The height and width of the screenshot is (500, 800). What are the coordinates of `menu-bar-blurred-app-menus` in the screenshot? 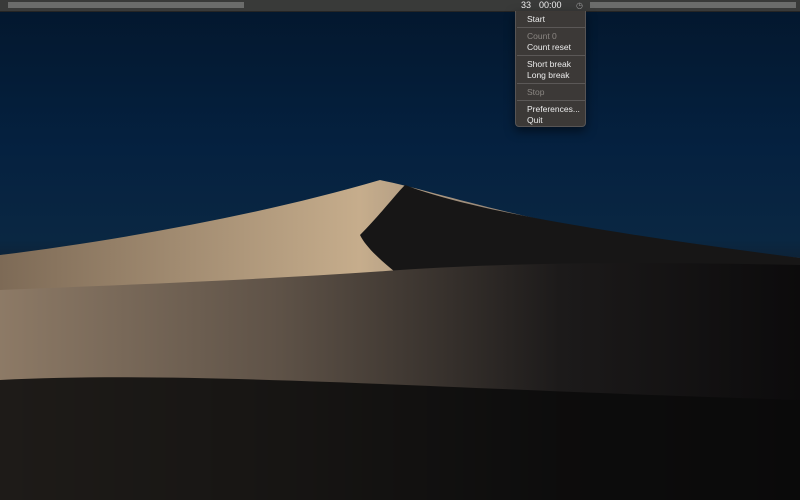 It's located at (126, 5).